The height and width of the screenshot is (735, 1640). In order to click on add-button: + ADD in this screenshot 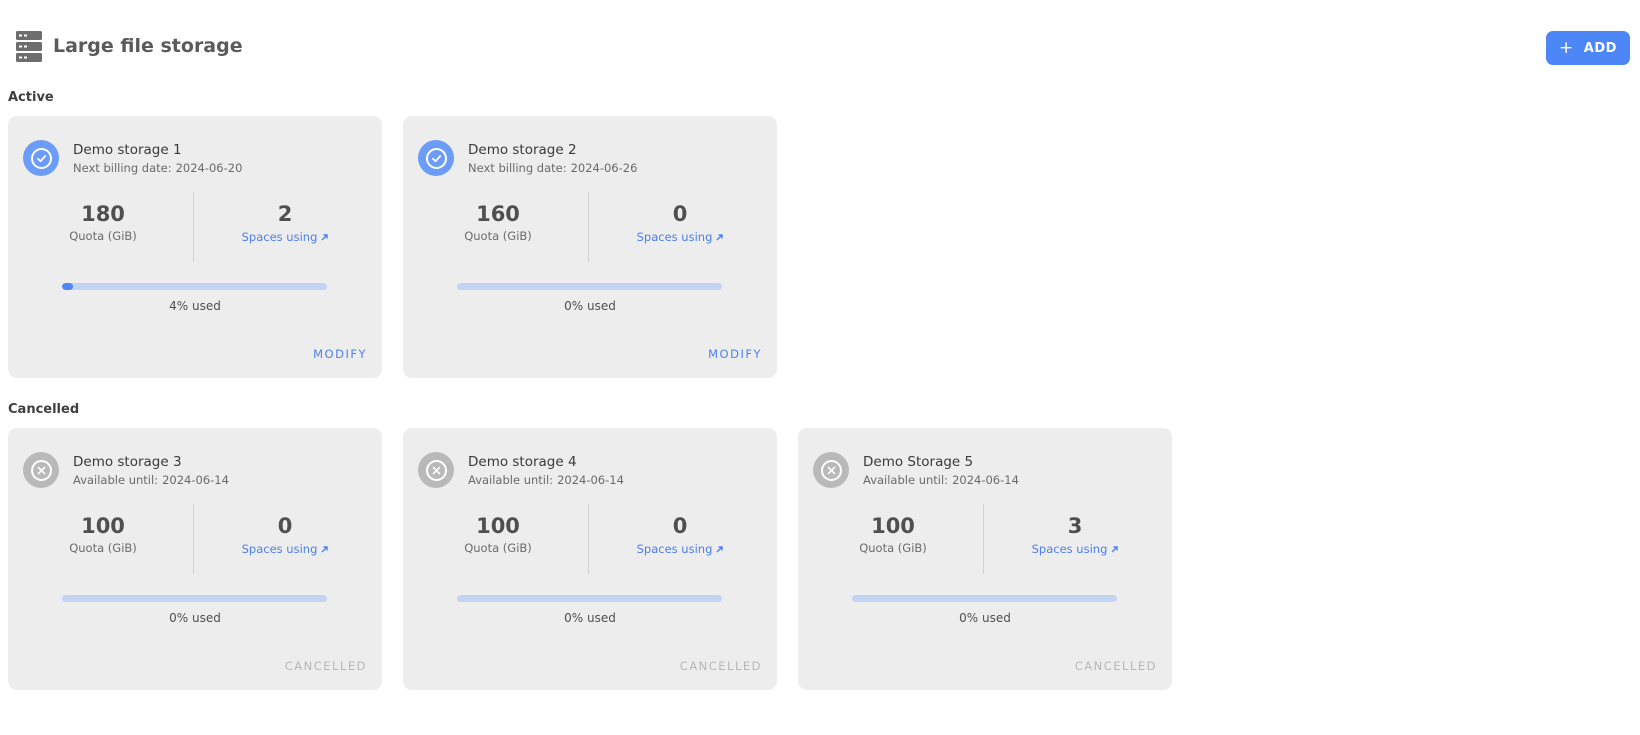, I will do `click(1588, 48)`.